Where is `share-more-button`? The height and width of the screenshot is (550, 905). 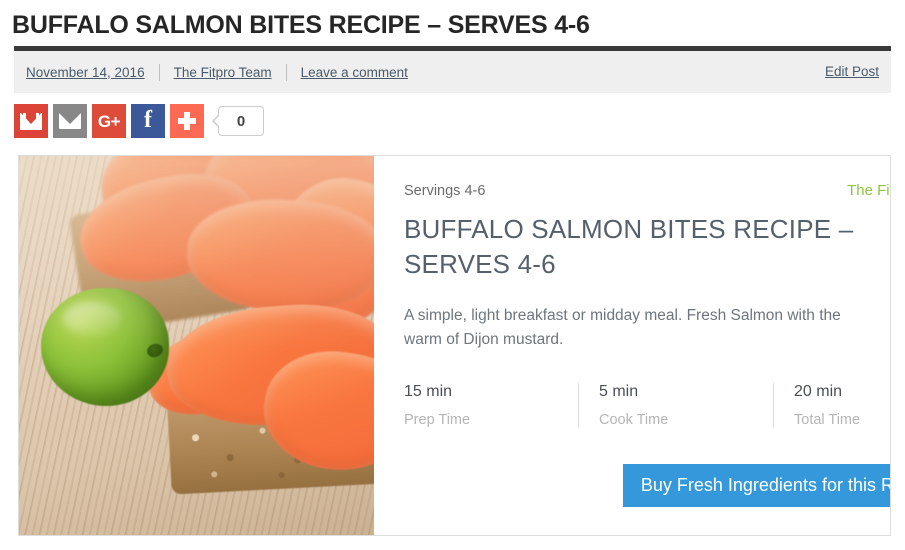
share-more-button is located at coordinates (187, 121).